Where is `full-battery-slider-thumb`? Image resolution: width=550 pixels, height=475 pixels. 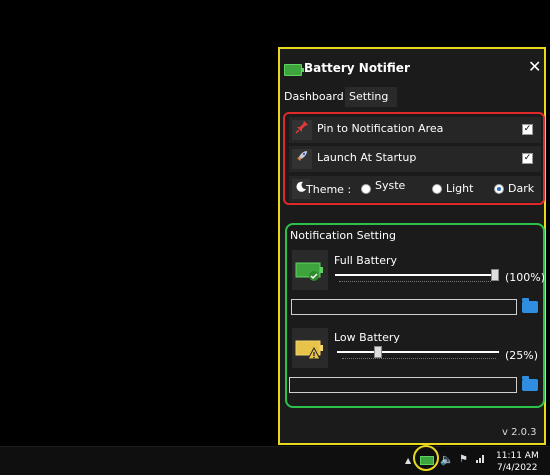
full-battery-slider-thumb is located at coordinates (495, 275).